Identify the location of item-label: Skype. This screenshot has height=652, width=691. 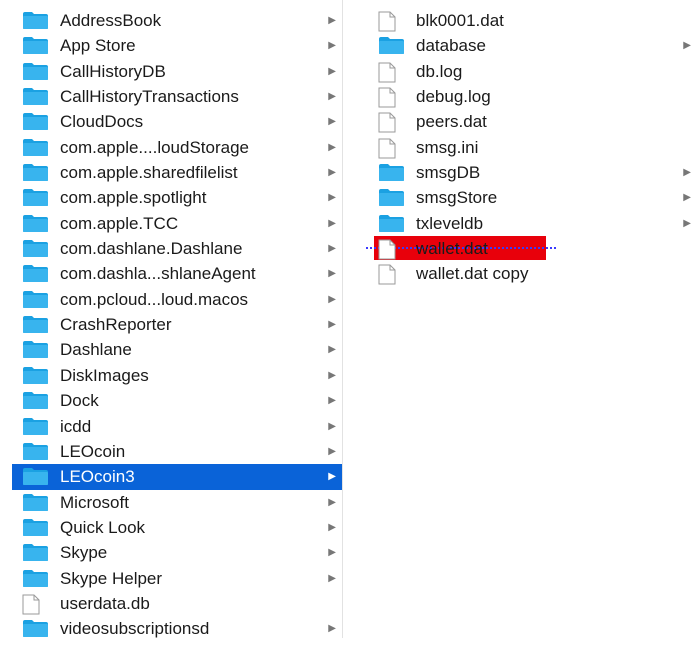
(84, 553).